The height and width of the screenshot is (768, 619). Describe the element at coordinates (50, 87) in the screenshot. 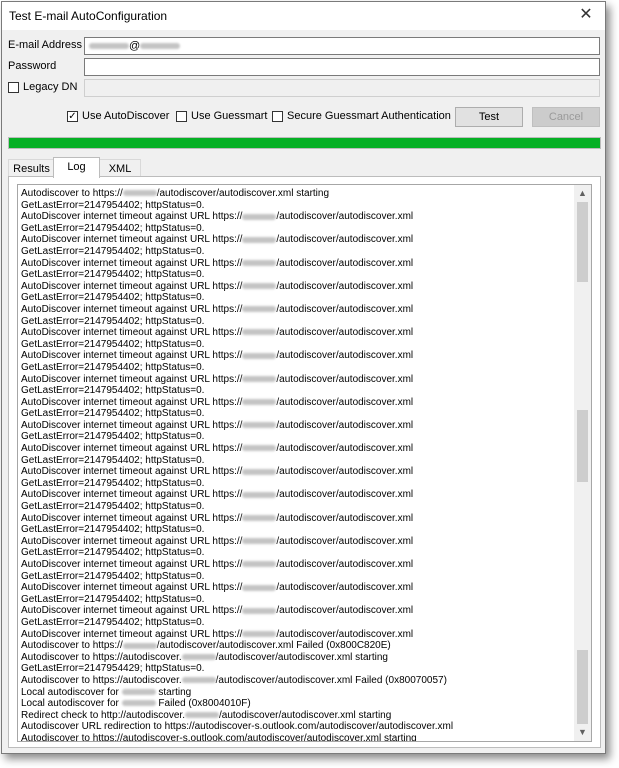

I see `legacy-dn-label: Legacy DN` at that location.